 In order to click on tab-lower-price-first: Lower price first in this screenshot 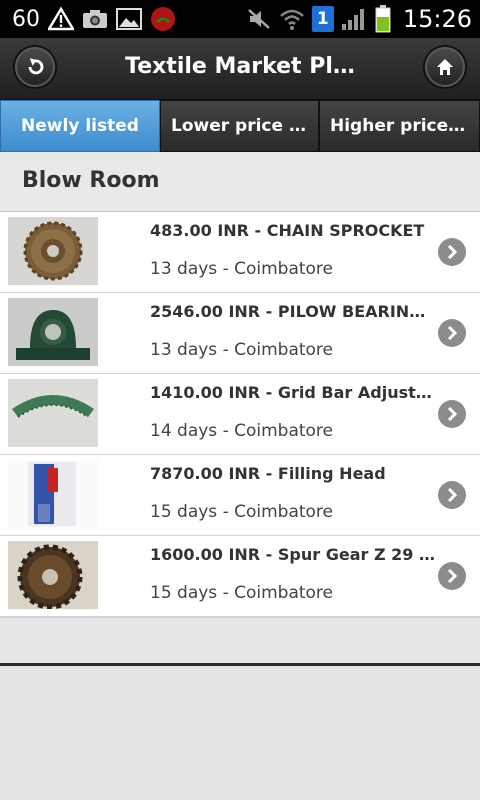, I will do `click(239, 126)`.